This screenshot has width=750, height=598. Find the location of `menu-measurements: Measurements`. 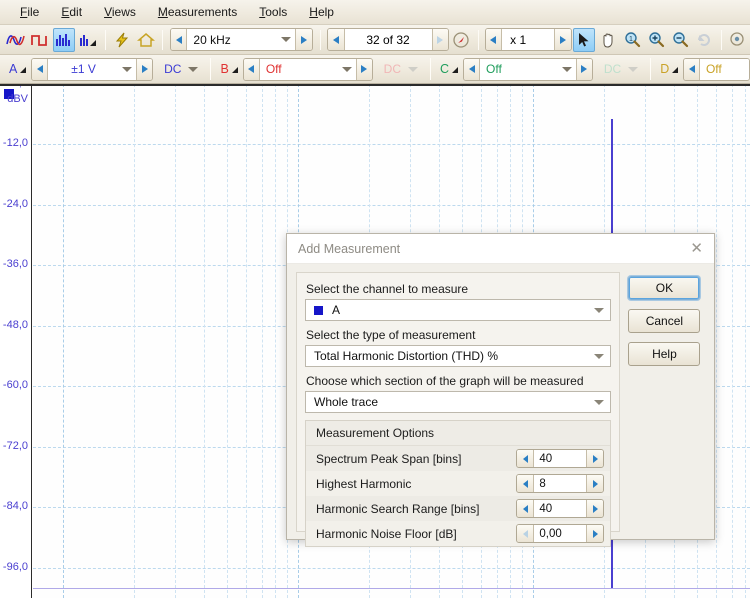

menu-measurements: Measurements is located at coordinates (197, 12).